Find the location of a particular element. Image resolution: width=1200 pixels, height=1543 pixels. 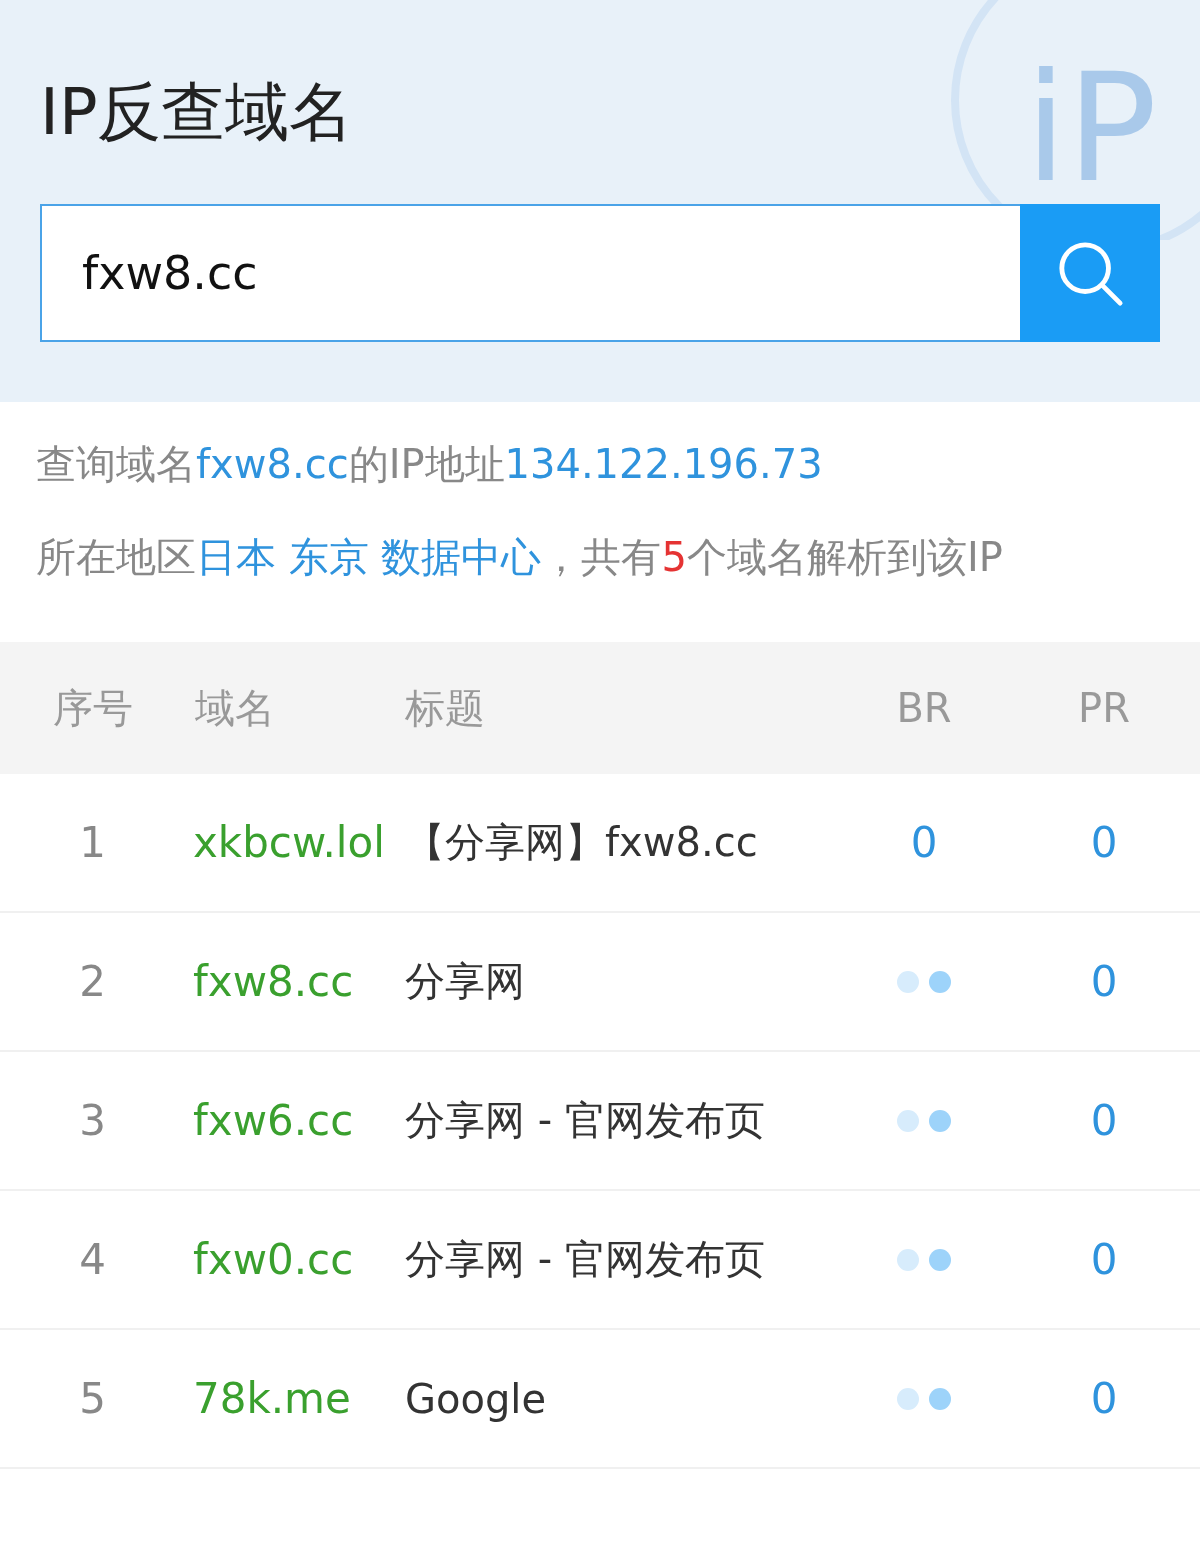

domain-link: xkbcw.lol is located at coordinates (289, 842).